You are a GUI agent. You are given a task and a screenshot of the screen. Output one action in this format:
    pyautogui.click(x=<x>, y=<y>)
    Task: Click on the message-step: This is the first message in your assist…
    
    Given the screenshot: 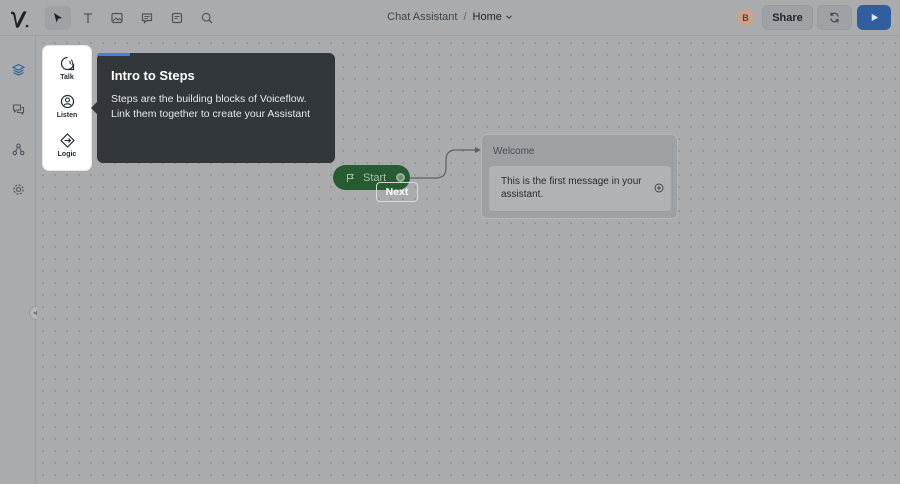 What is the action you would take?
    pyautogui.click(x=580, y=188)
    